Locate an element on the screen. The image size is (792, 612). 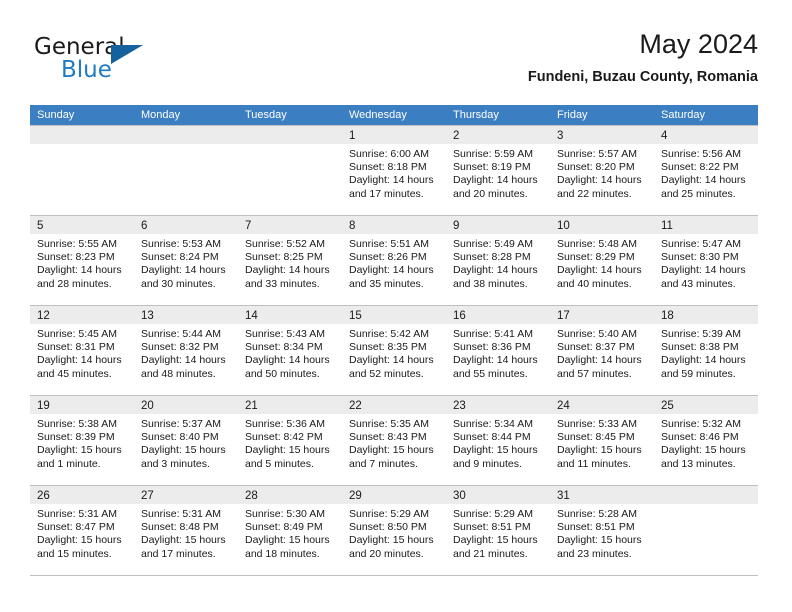
sunset-text: Sunset: 8:37 PM is located at coordinates (596, 347).